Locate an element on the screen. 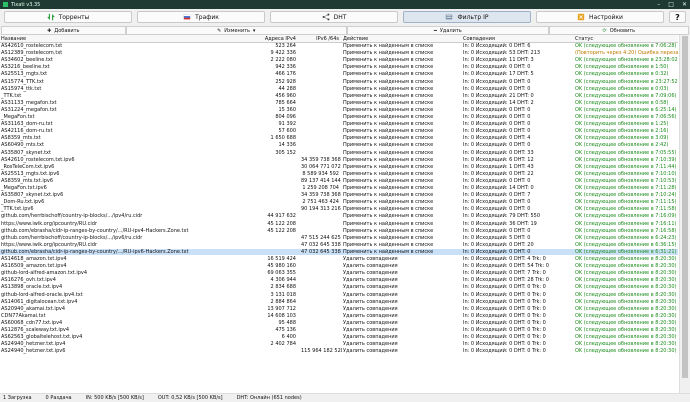  help-icon: ? is located at coordinates (677, 17).